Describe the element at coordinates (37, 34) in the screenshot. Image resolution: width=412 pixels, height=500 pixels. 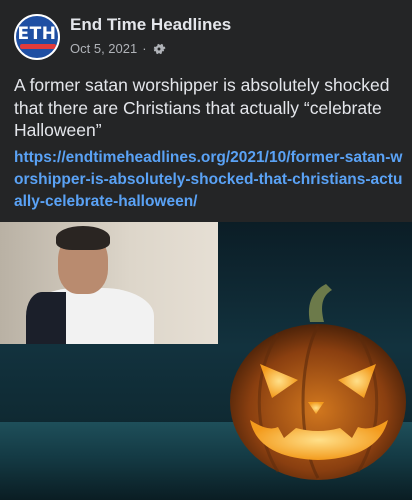
I see `avatar-logo-text: ETH` at that location.